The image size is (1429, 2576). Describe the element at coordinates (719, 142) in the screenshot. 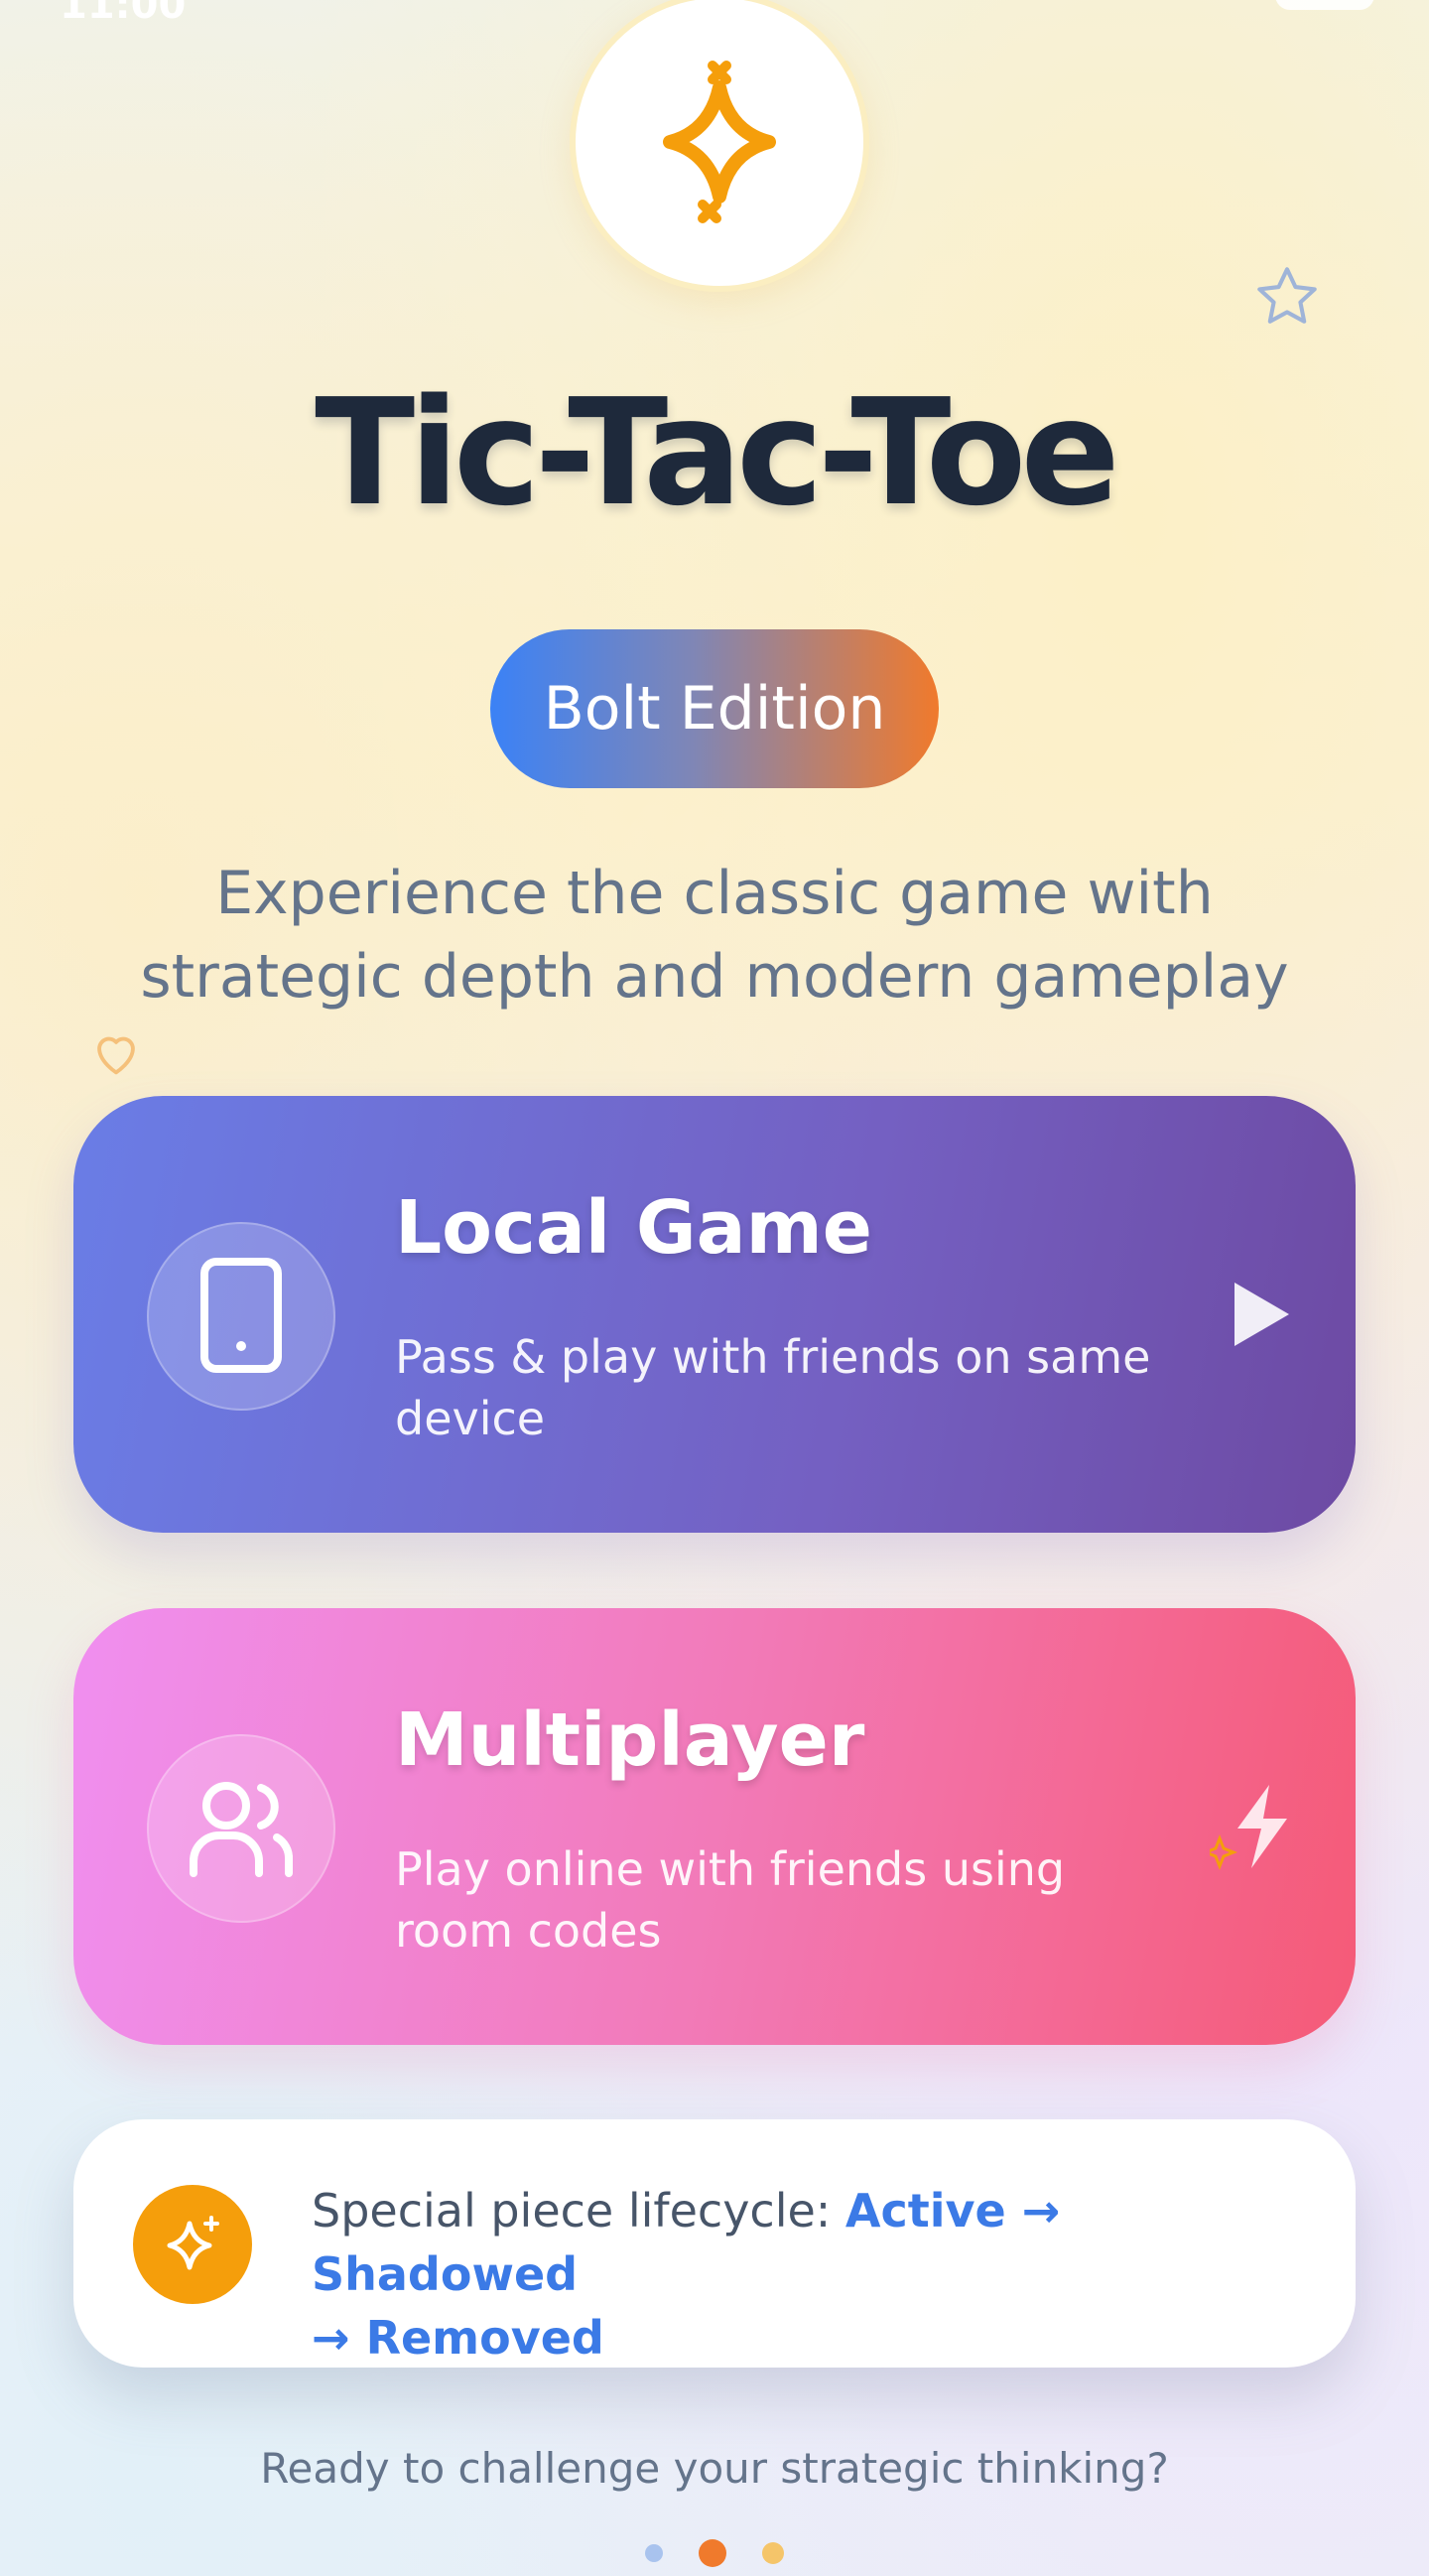

I see `logo-star-icon` at that location.